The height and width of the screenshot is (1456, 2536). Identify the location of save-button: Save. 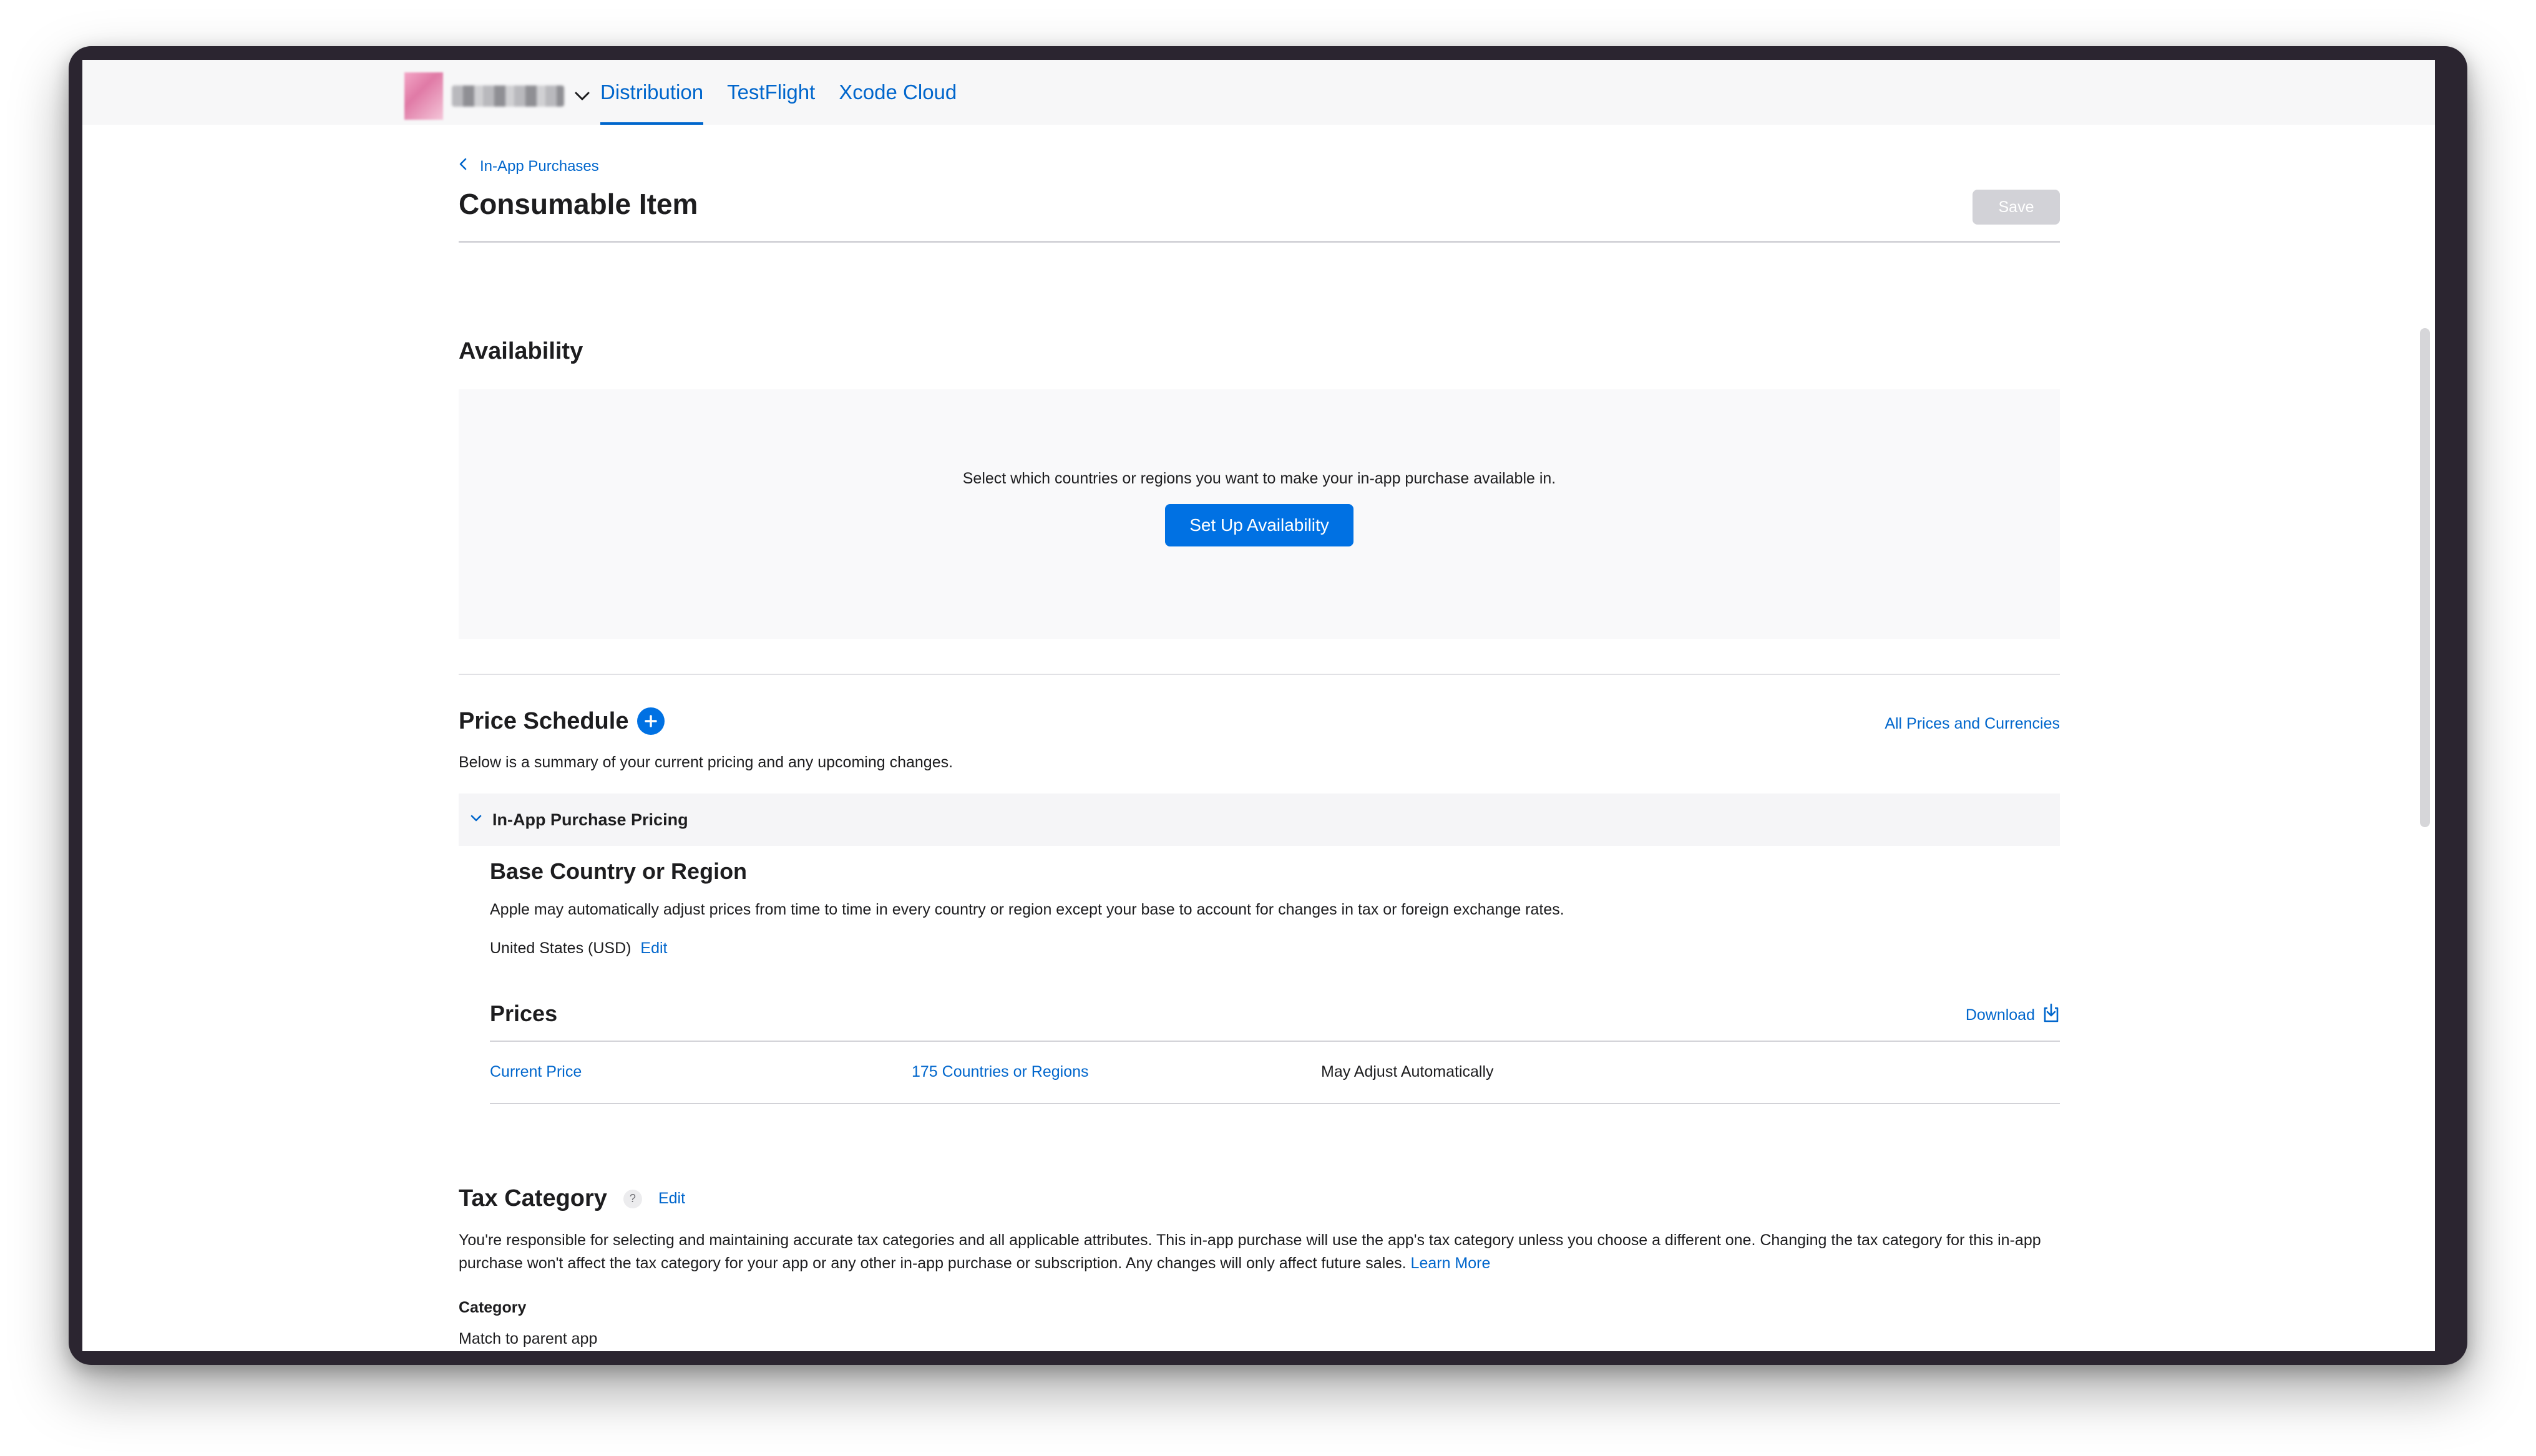
(2017, 208).